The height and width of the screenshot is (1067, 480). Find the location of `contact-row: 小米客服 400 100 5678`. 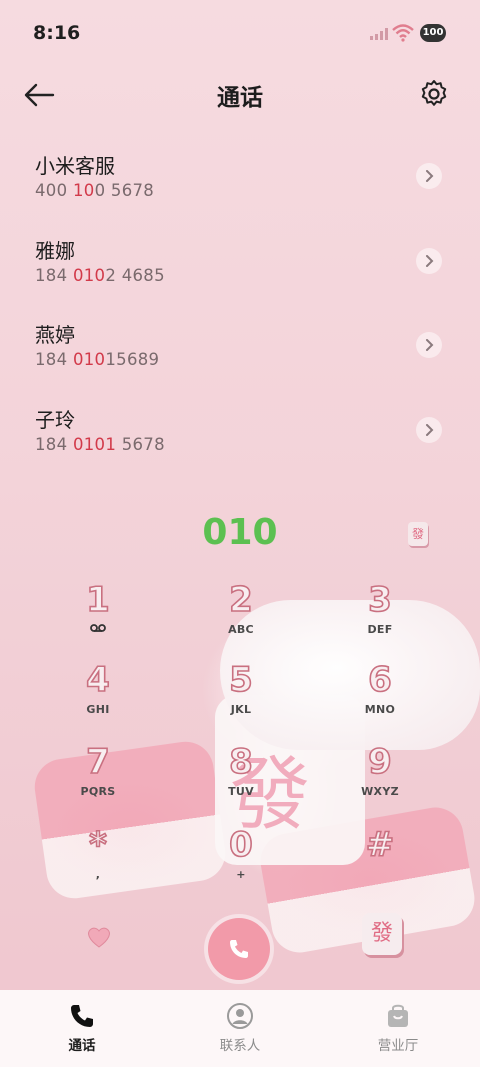

contact-row: 小米客服 400 100 5678 is located at coordinates (240, 182).